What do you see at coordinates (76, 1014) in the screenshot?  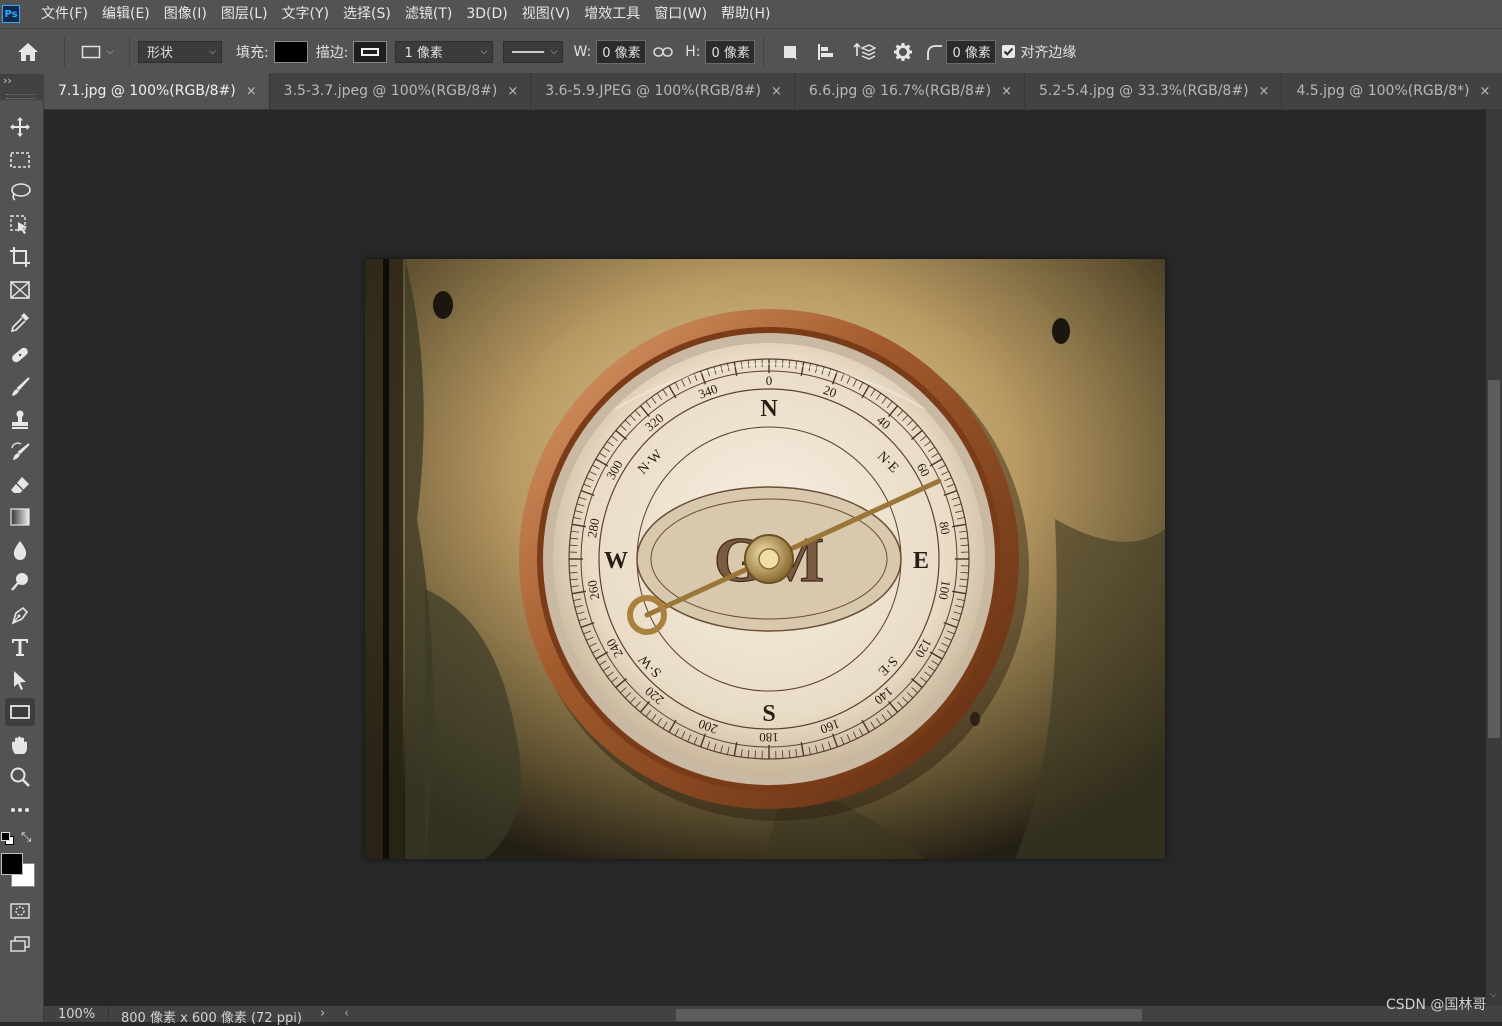 I see `zoom-level: 100%` at bounding box center [76, 1014].